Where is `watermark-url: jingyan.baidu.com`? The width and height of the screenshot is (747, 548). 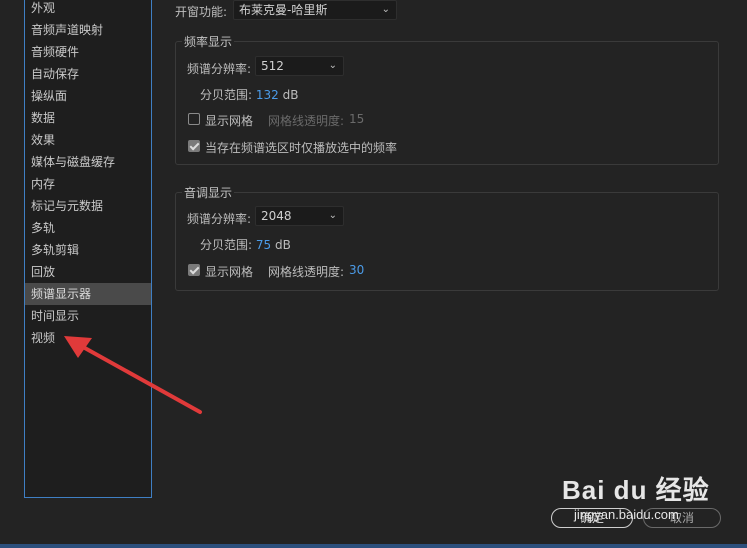
watermark-url: jingyan.baidu.com is located at coordinates (626, 514).